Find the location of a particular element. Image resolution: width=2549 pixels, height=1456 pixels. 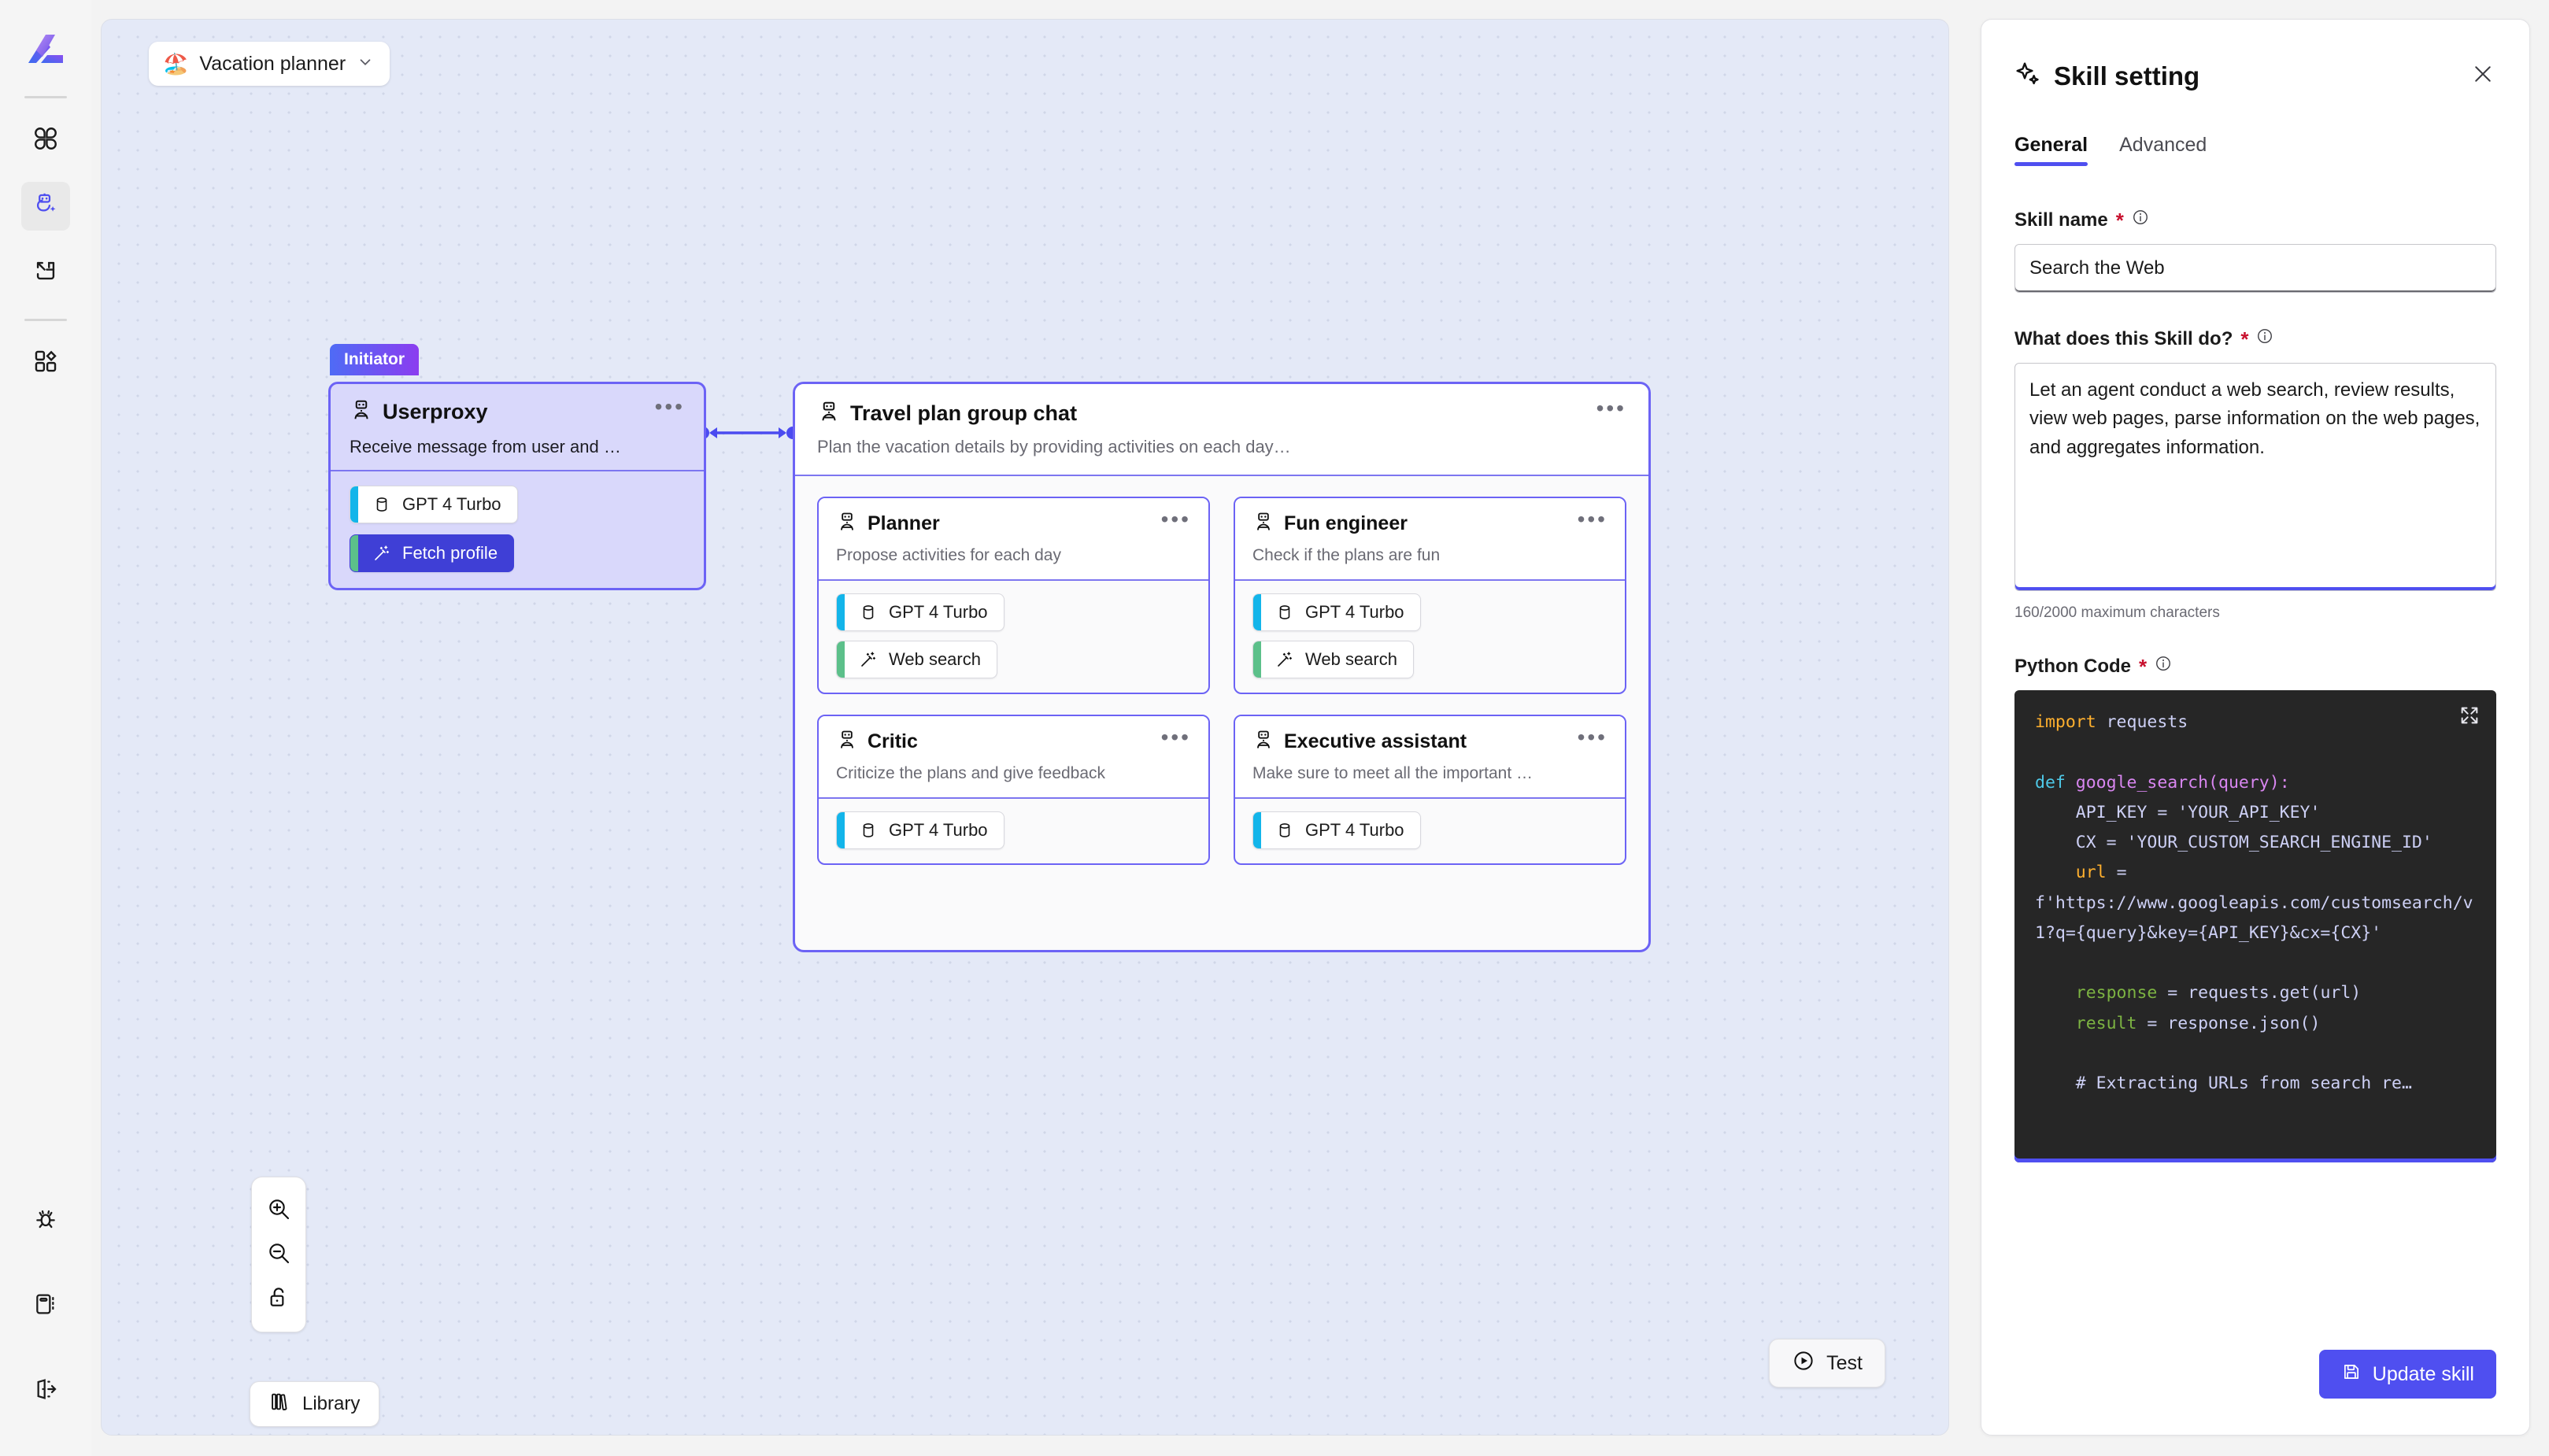

skill-name-field-group: Skill name * is located at coordinates (2255, 251).